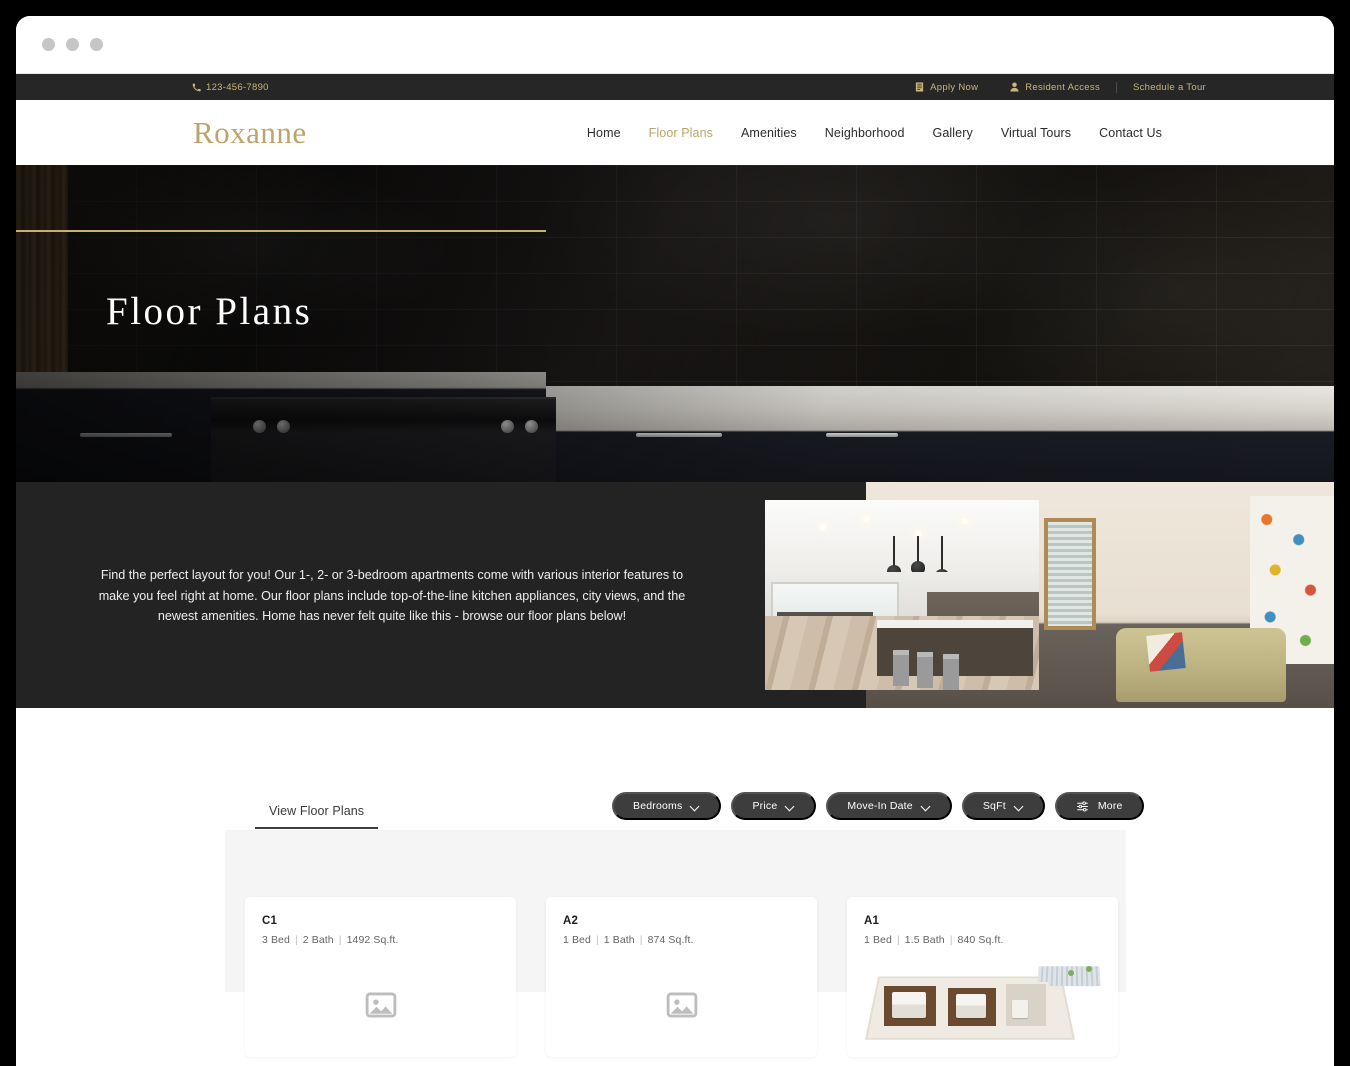  Describe the element at coordinates (953, 133) in the screenshot. I see `nav-item-gallery: Gallery` at that location.